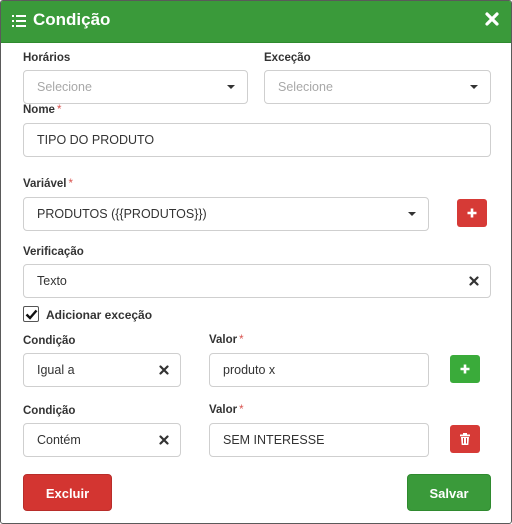  Describe the element at coordinates (64, 87) in the screenshot. I see `horarios-placeholder: Selecione` at that location.